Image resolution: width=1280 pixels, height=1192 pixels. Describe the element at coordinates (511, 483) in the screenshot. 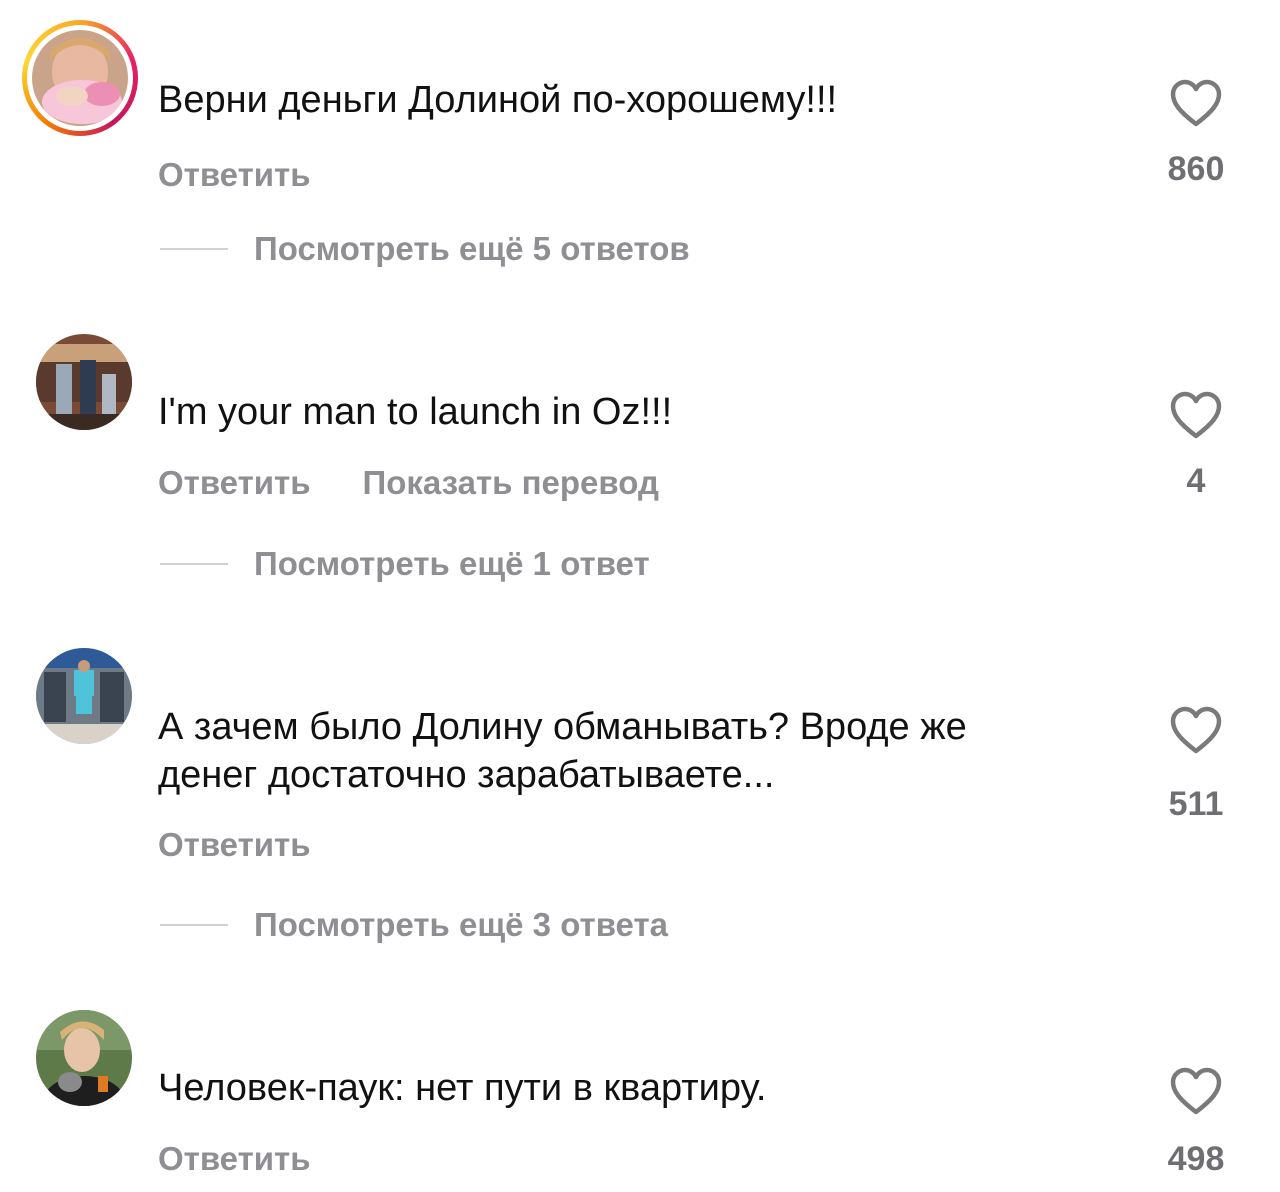

I see `show-translation-button: Показать перевод` at that location.